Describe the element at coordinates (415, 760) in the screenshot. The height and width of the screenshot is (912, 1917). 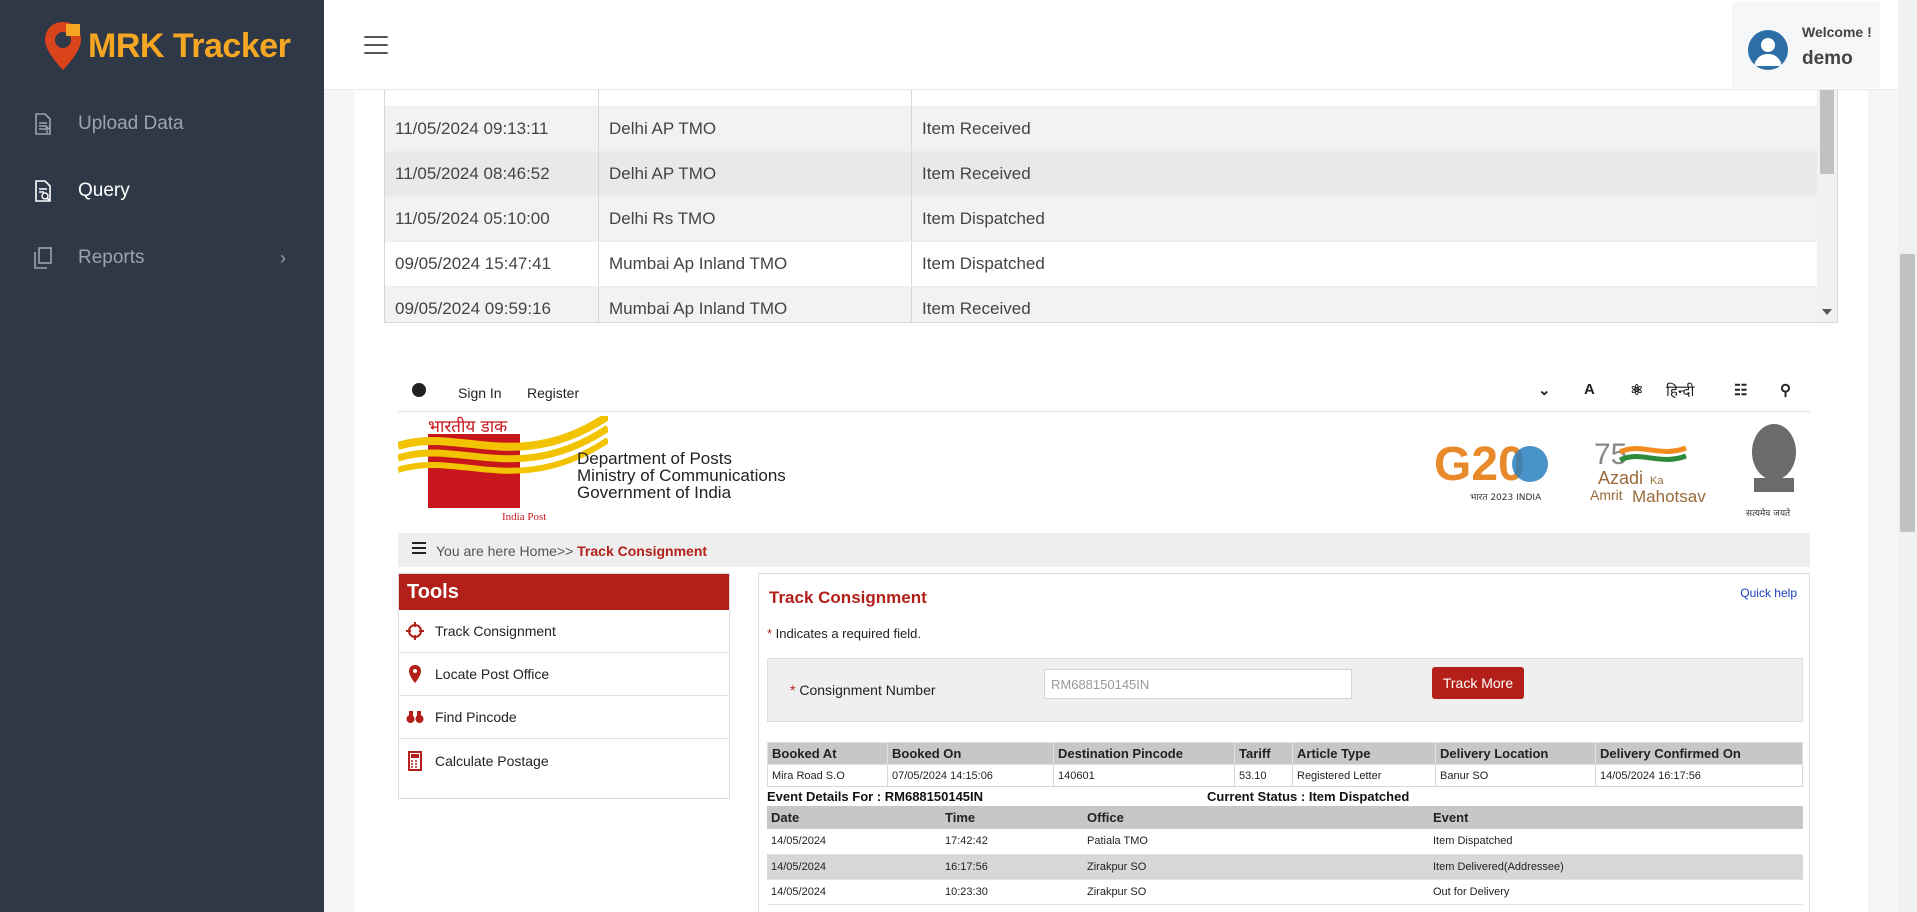
I see `calculator-icon` at that location.